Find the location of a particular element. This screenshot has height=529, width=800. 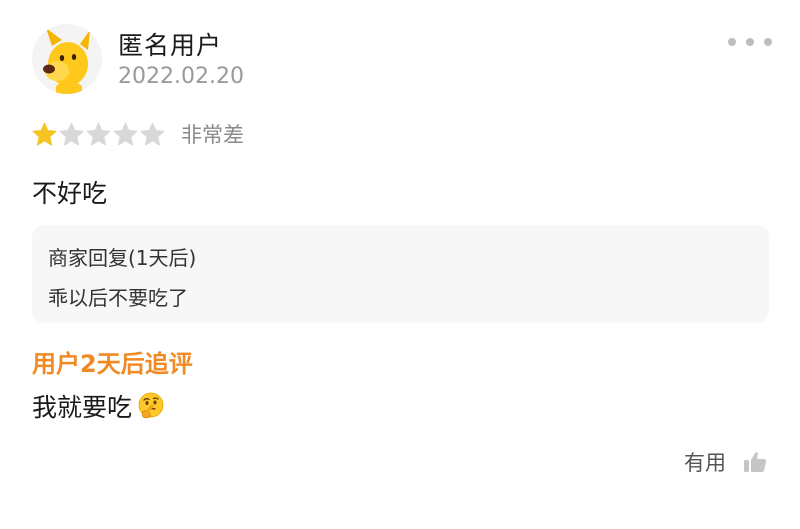

username: 匿名用户 is located at coordinates (170, 45).